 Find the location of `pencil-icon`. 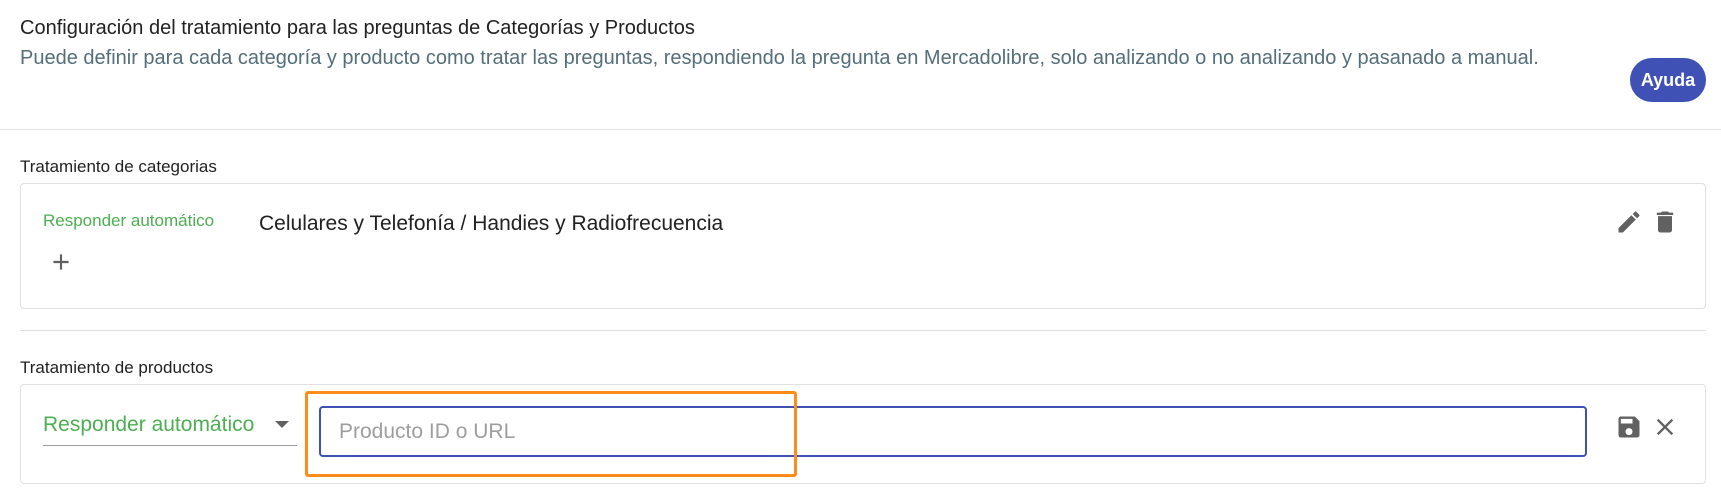

pencil-icon is located at coordinates (1629, 222).